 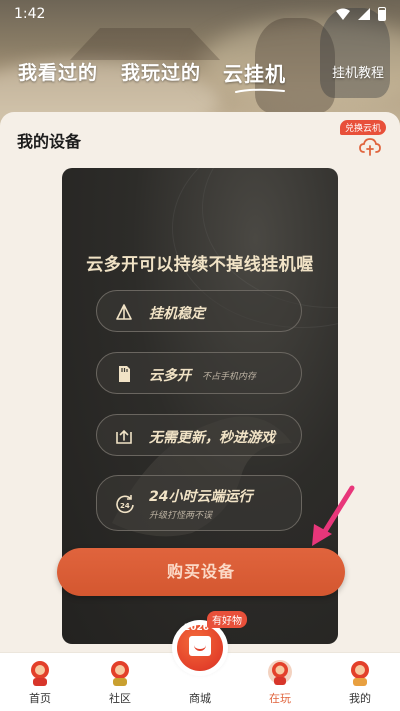 What do you see at coordinates (227, 619) in the screenshot?
I see `goods-badge: 有好物` at bounding box center [227, 619].